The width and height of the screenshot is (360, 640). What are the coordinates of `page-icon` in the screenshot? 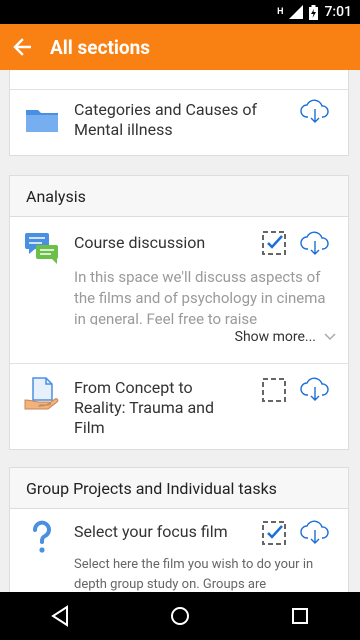 It's located at (41, 393).